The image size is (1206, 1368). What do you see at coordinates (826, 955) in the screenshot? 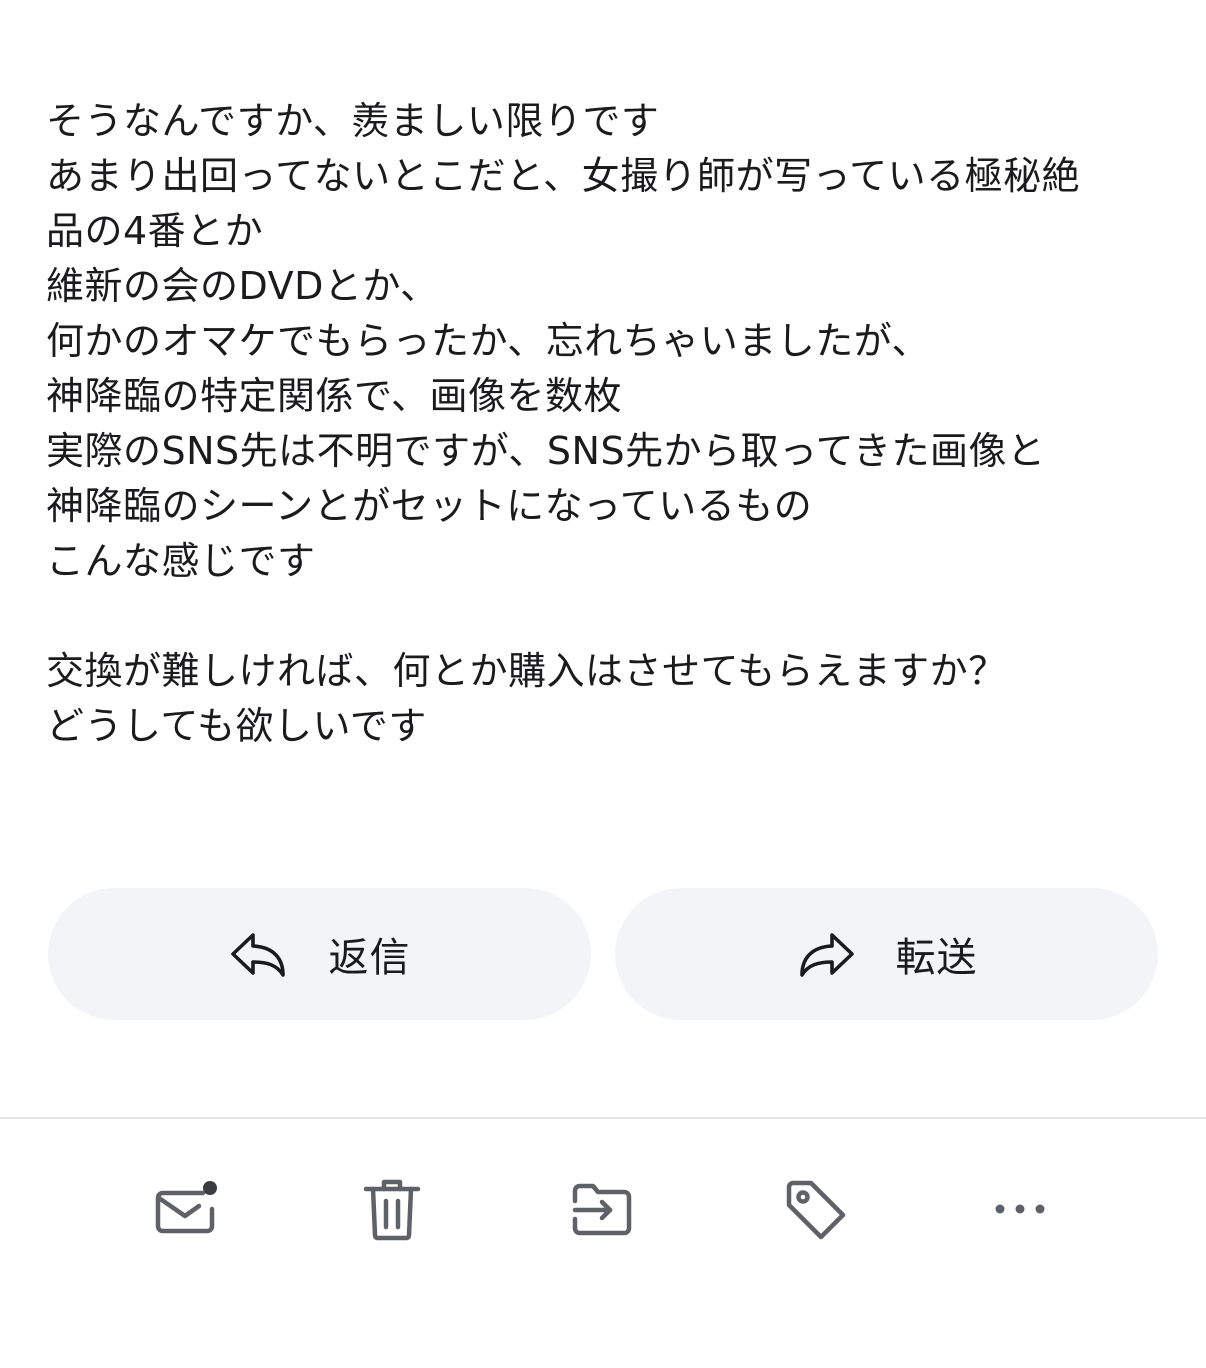
I see `forward-arrow-icon` at bounding box center [826, 955].